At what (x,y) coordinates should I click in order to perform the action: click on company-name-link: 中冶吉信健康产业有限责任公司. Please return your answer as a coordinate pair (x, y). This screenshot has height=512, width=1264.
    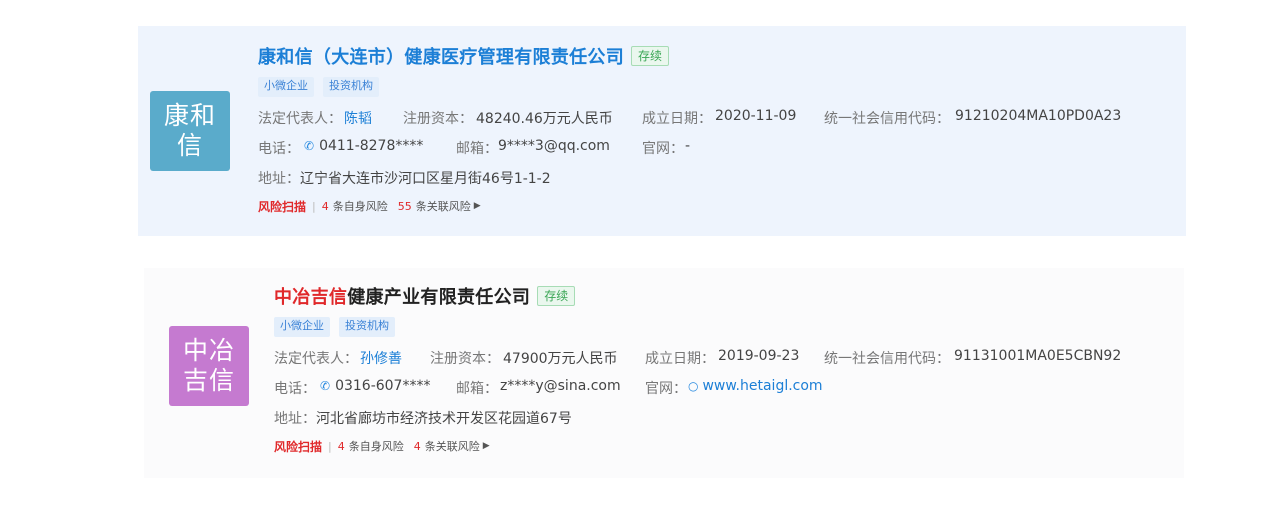
    Looking at the image, I should click on (402, 296).